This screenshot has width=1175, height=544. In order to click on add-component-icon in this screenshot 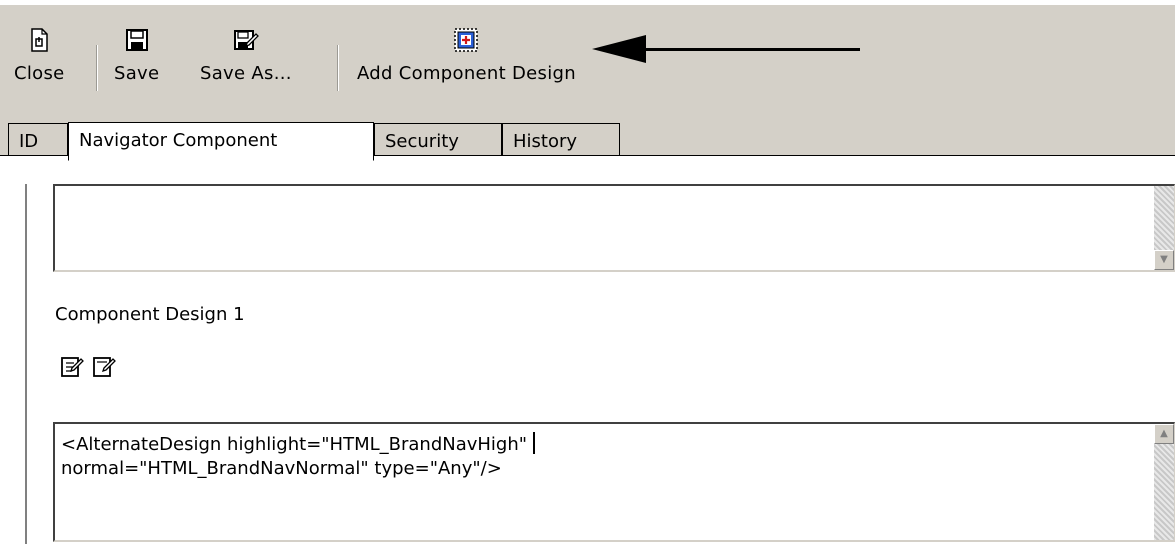, I will do `click(466, 40)`.